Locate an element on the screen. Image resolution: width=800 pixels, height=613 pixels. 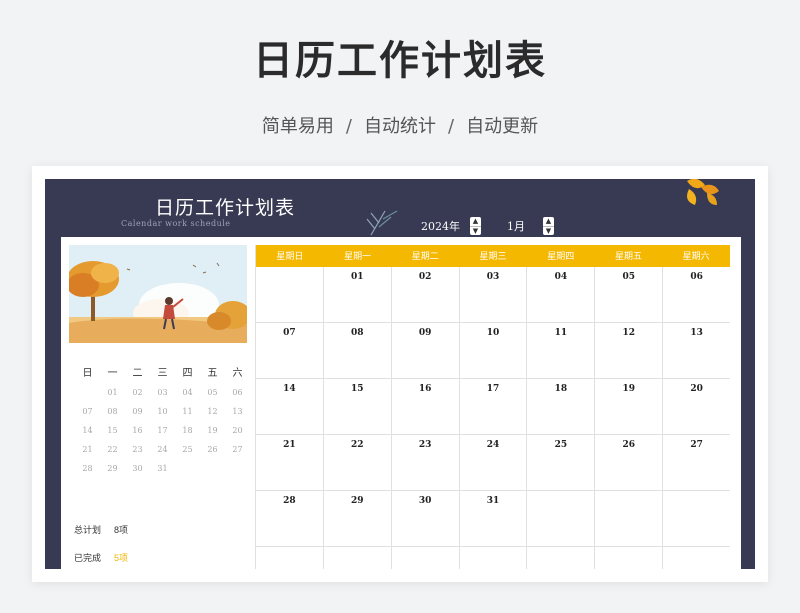
leaf-sprig-icon is located at coordinates (382, 223).